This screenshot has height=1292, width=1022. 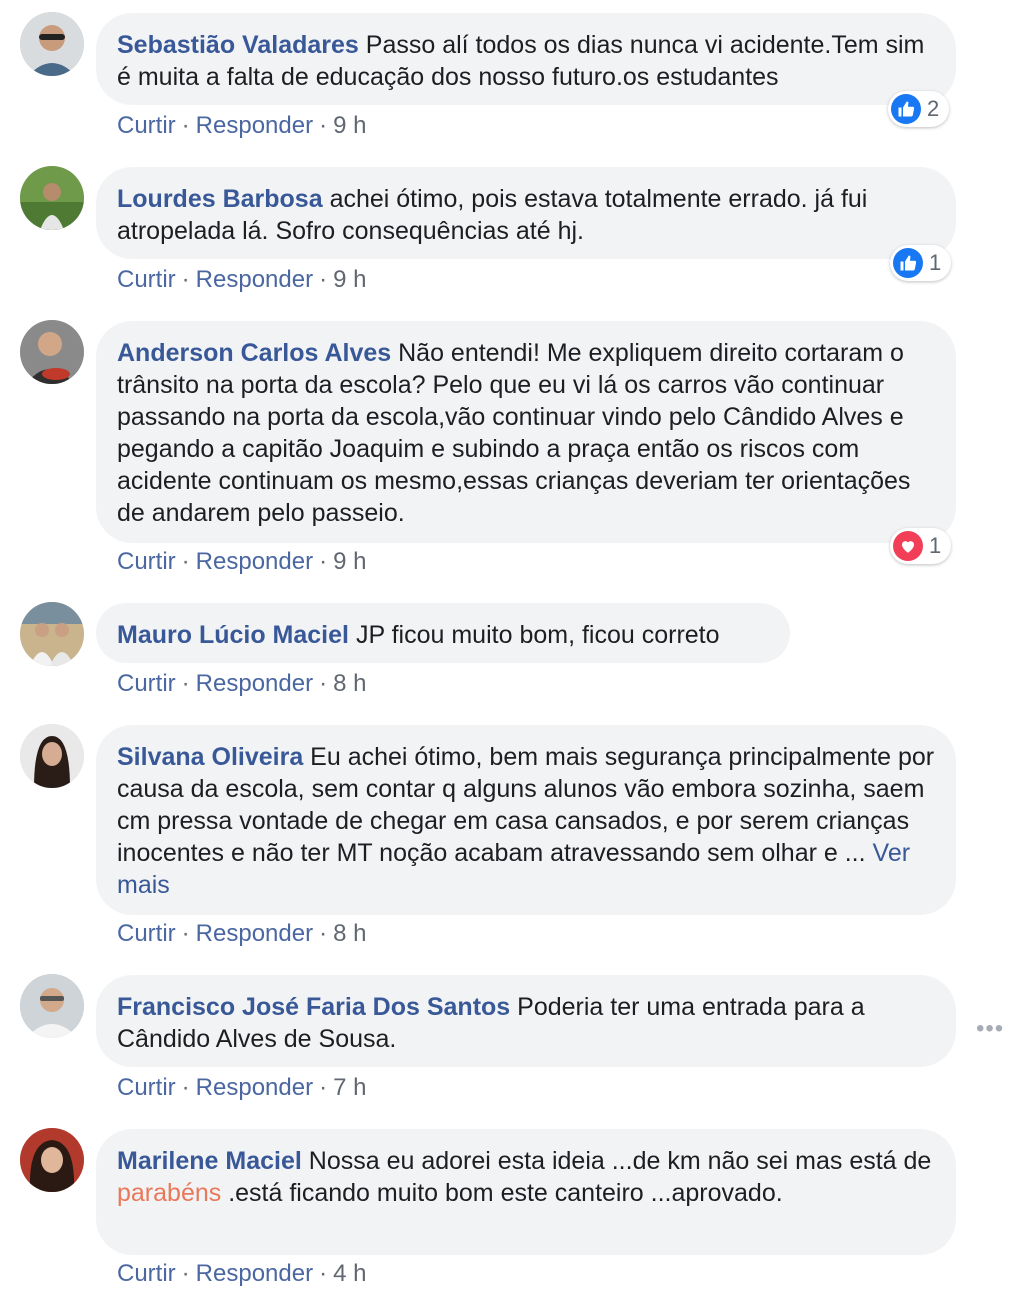 What do you see at coordinates (169, 1193) in the screenshot?
I see `highlighted-word: parabéns` at bounding box center [169, 1193].